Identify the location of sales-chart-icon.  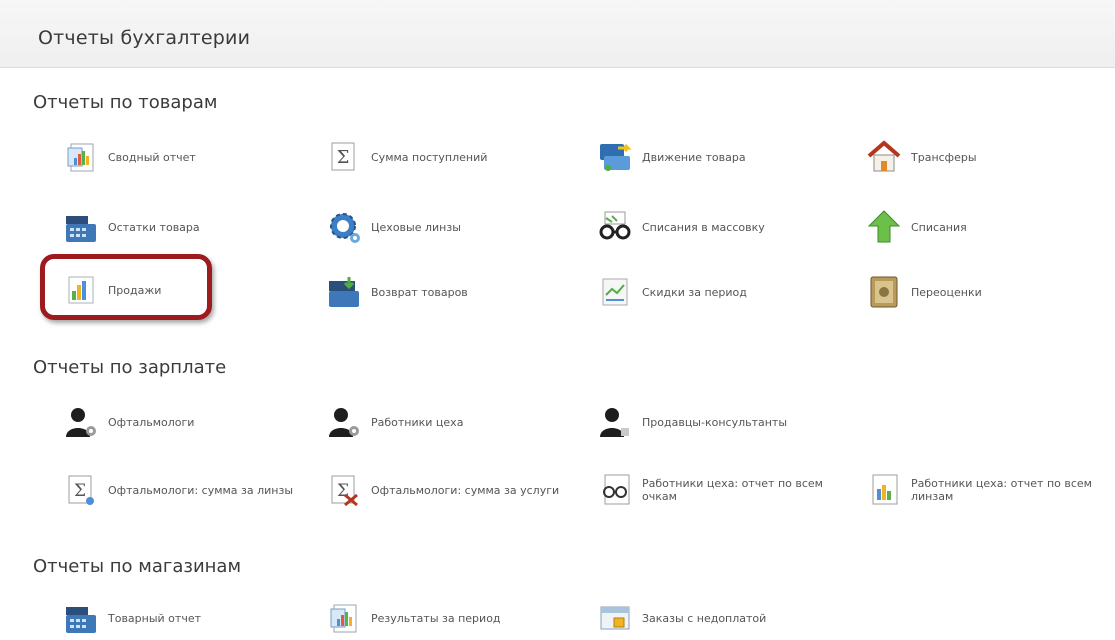
(81, 290).